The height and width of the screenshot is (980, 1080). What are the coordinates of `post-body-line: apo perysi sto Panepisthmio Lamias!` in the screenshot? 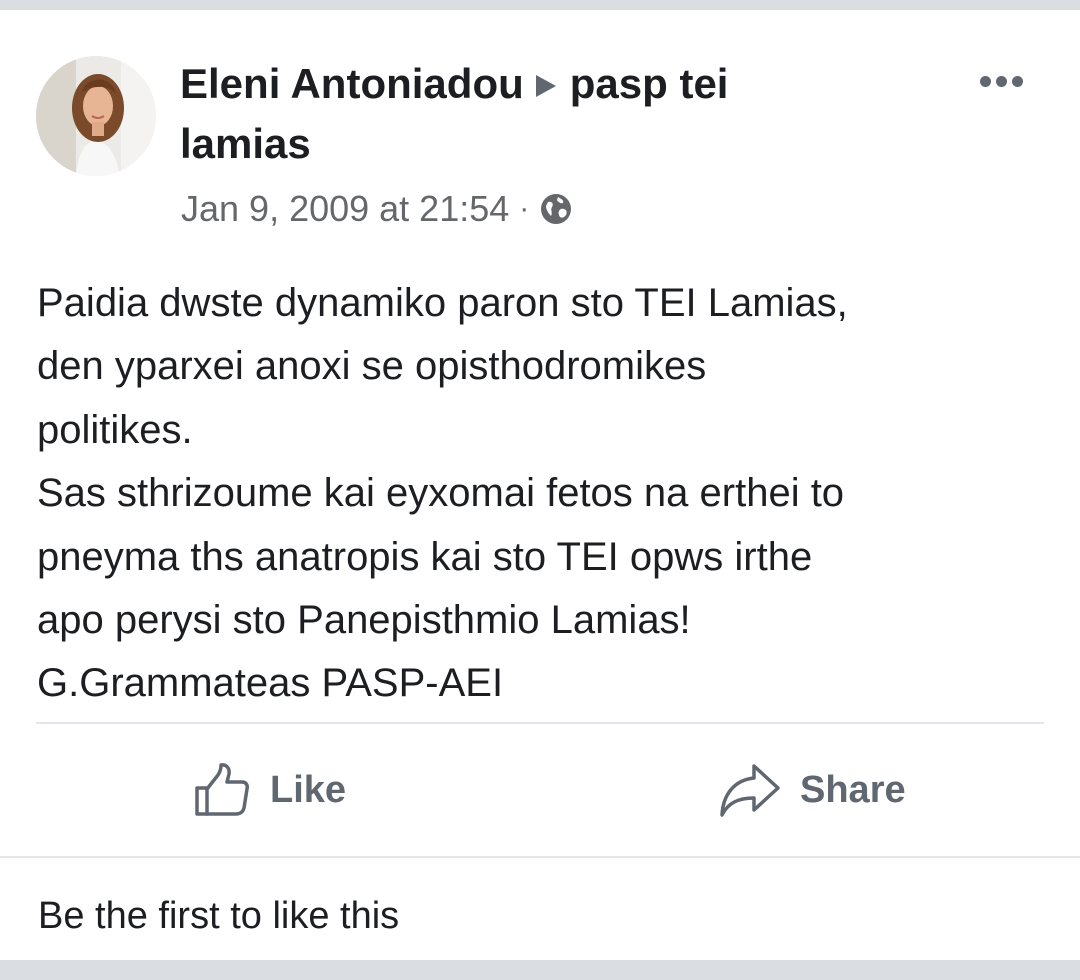 It's located at (364, 620).